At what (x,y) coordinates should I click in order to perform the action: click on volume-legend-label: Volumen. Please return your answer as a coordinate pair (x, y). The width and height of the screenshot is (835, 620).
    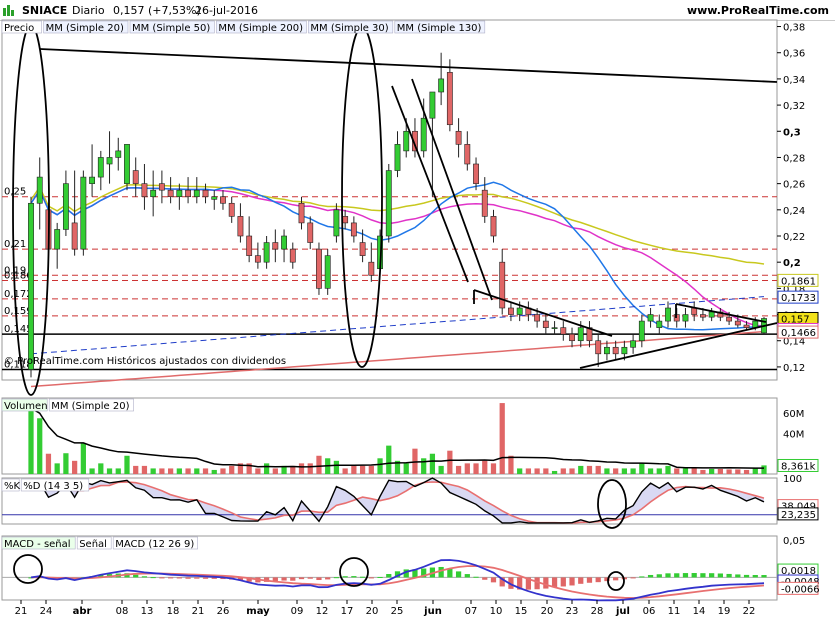
    Looking at the image, I should click on (26, 406).